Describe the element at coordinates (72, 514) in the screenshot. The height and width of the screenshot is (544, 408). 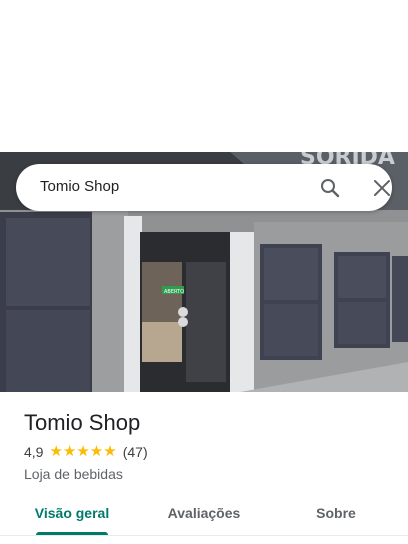
I see `tab-overview: Visão geral` at that location.